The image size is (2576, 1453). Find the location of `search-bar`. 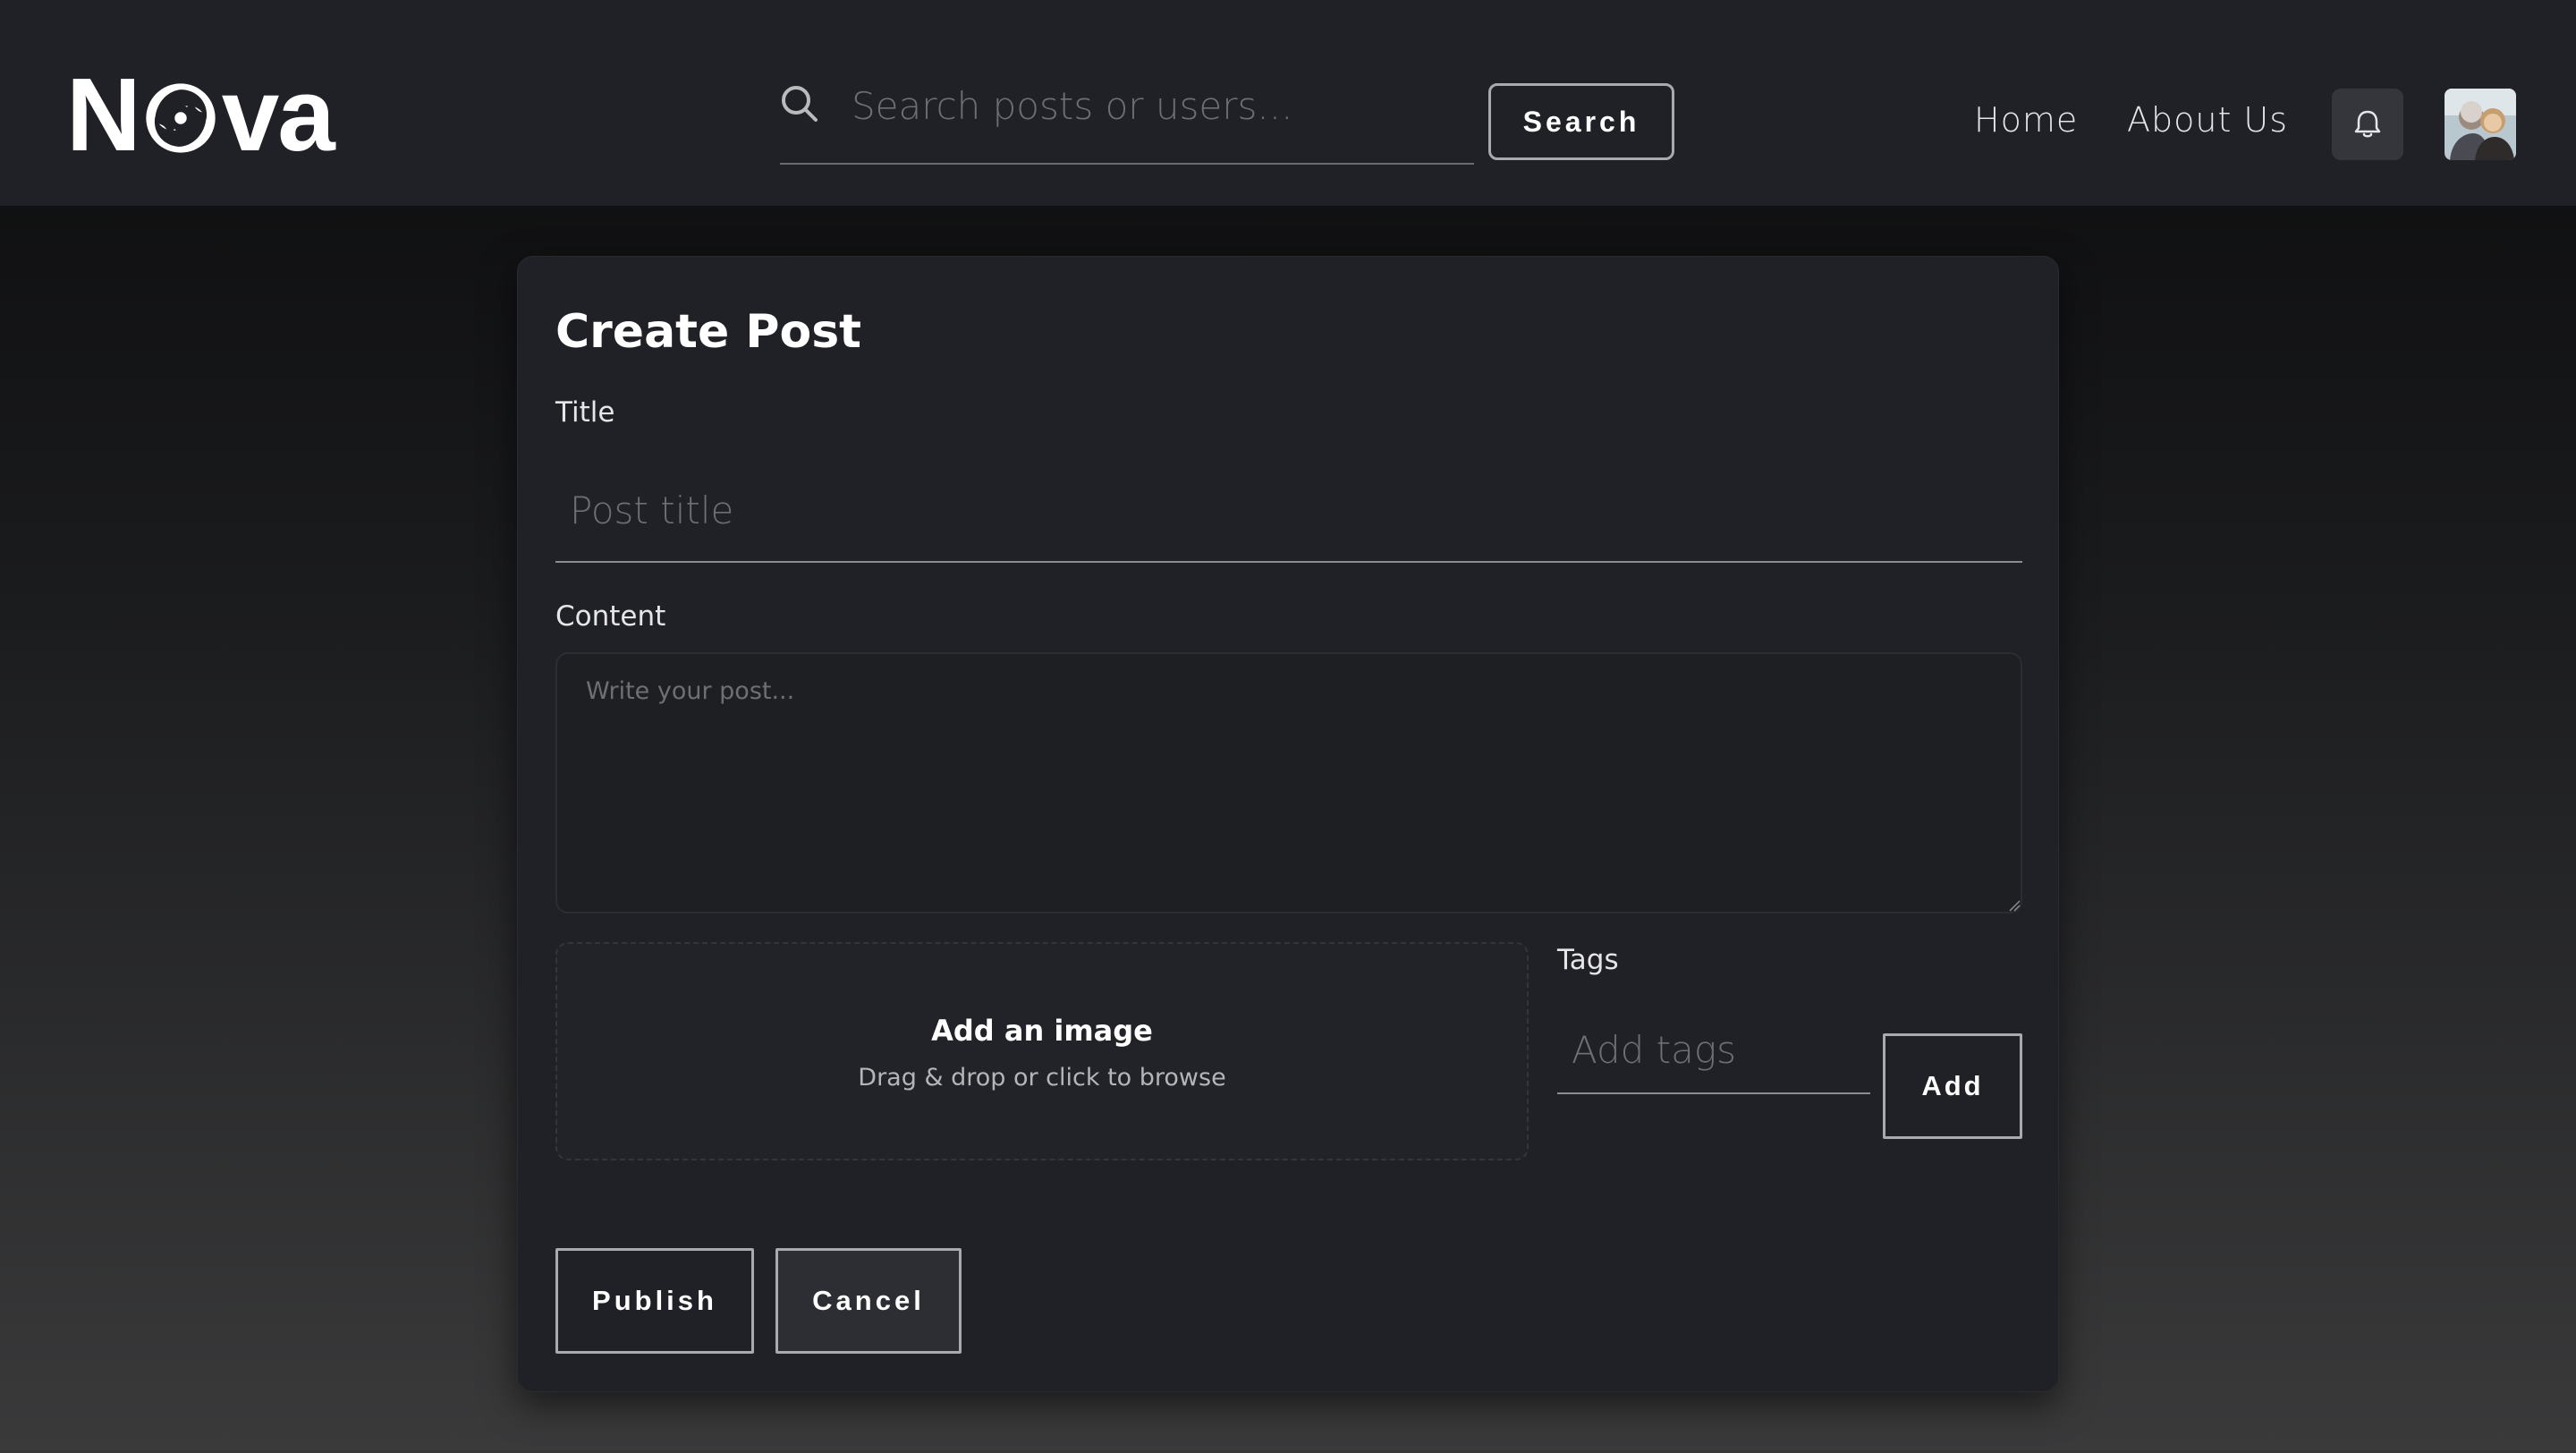

search-bar is located at coordinates (1127, 118).